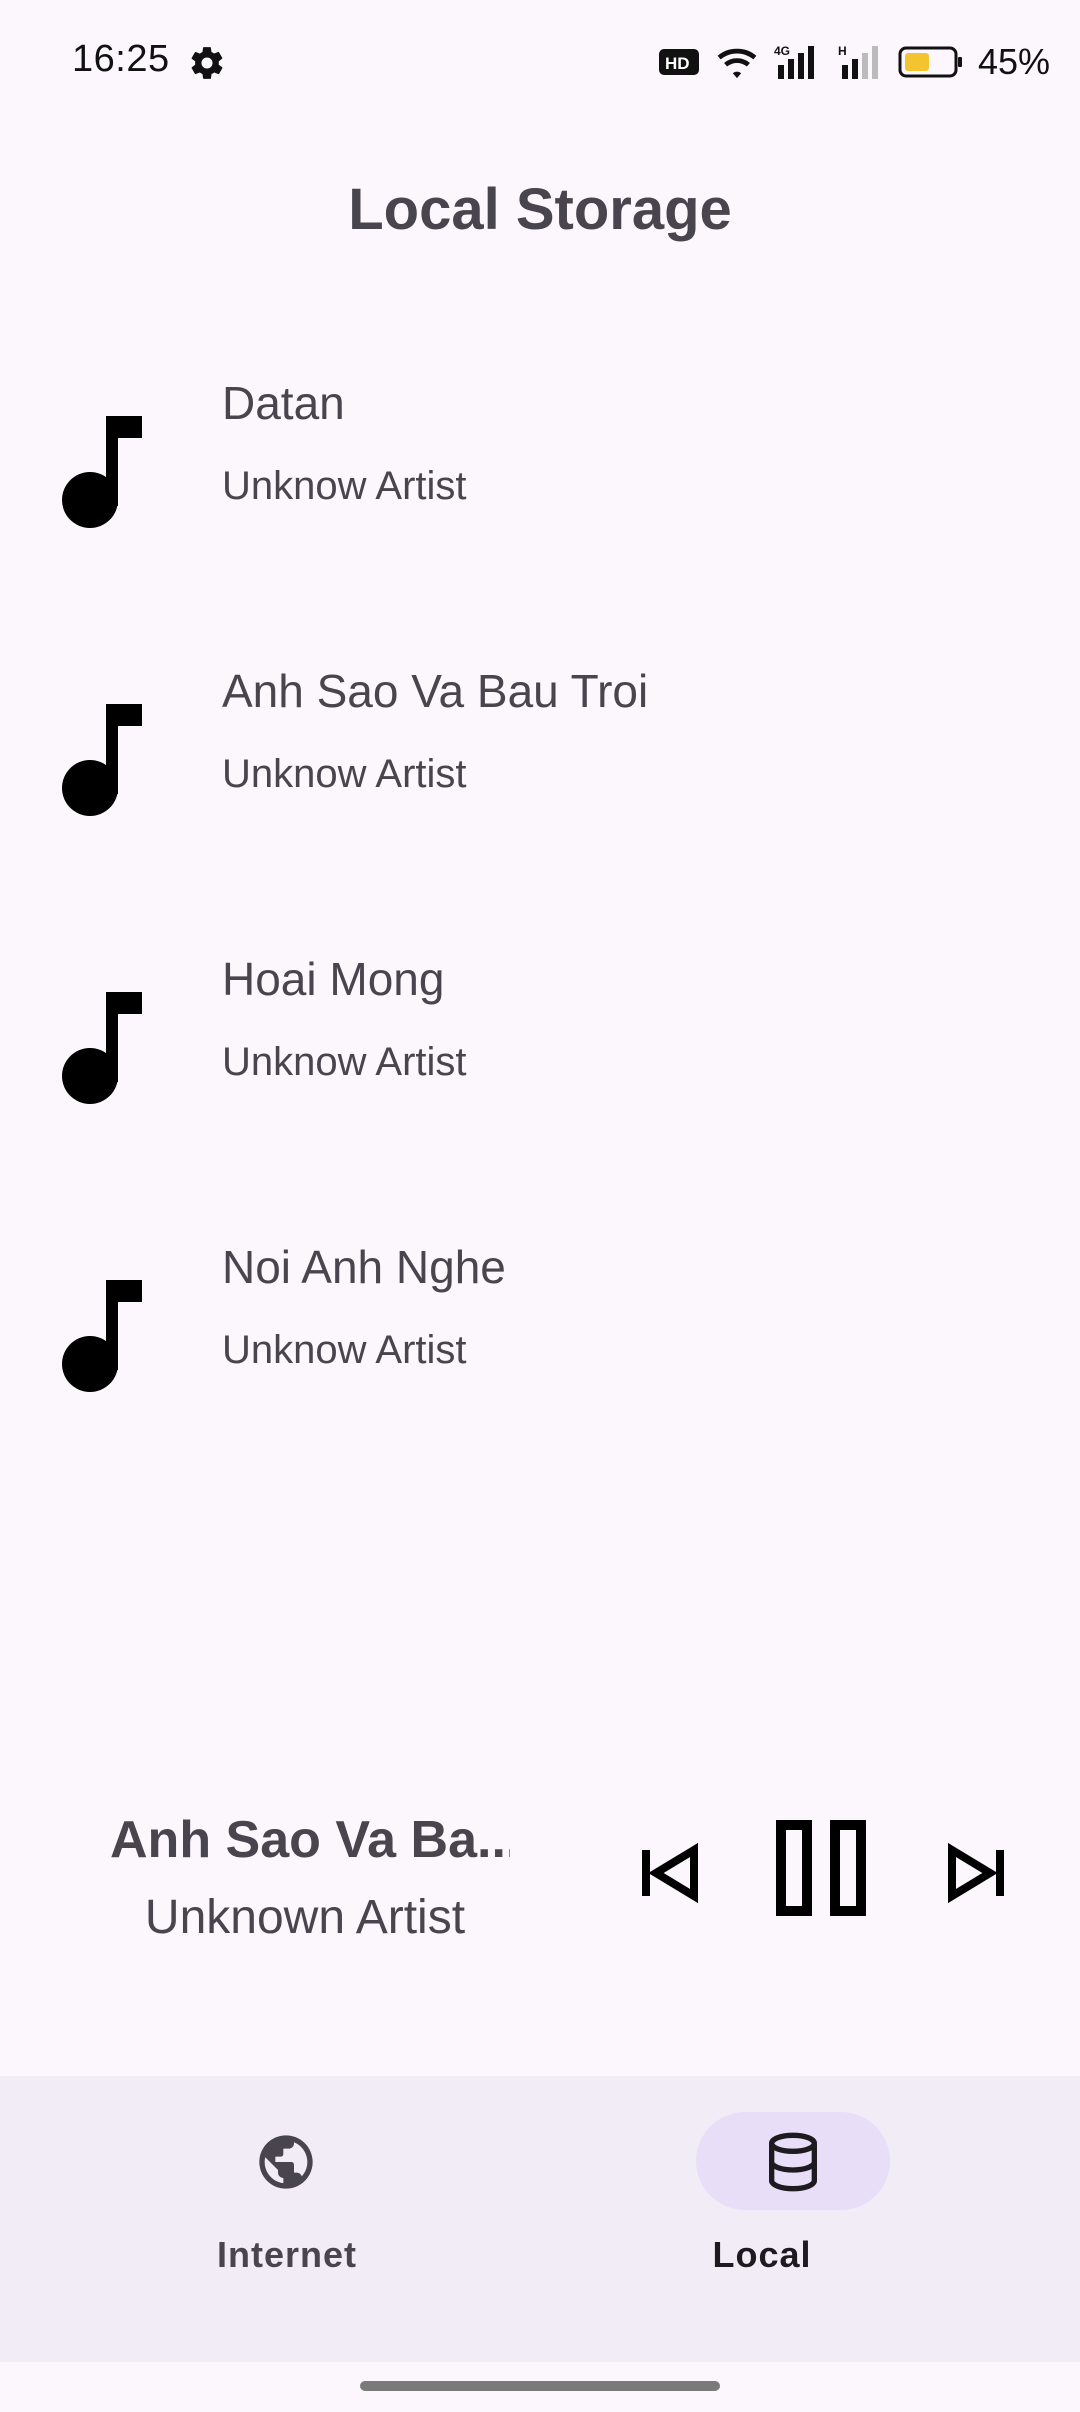 Image resolution: width=1080 pixels, height=2412 pixels. I want to click on status-icons: HD 4G H 45%, so click(854, 62).